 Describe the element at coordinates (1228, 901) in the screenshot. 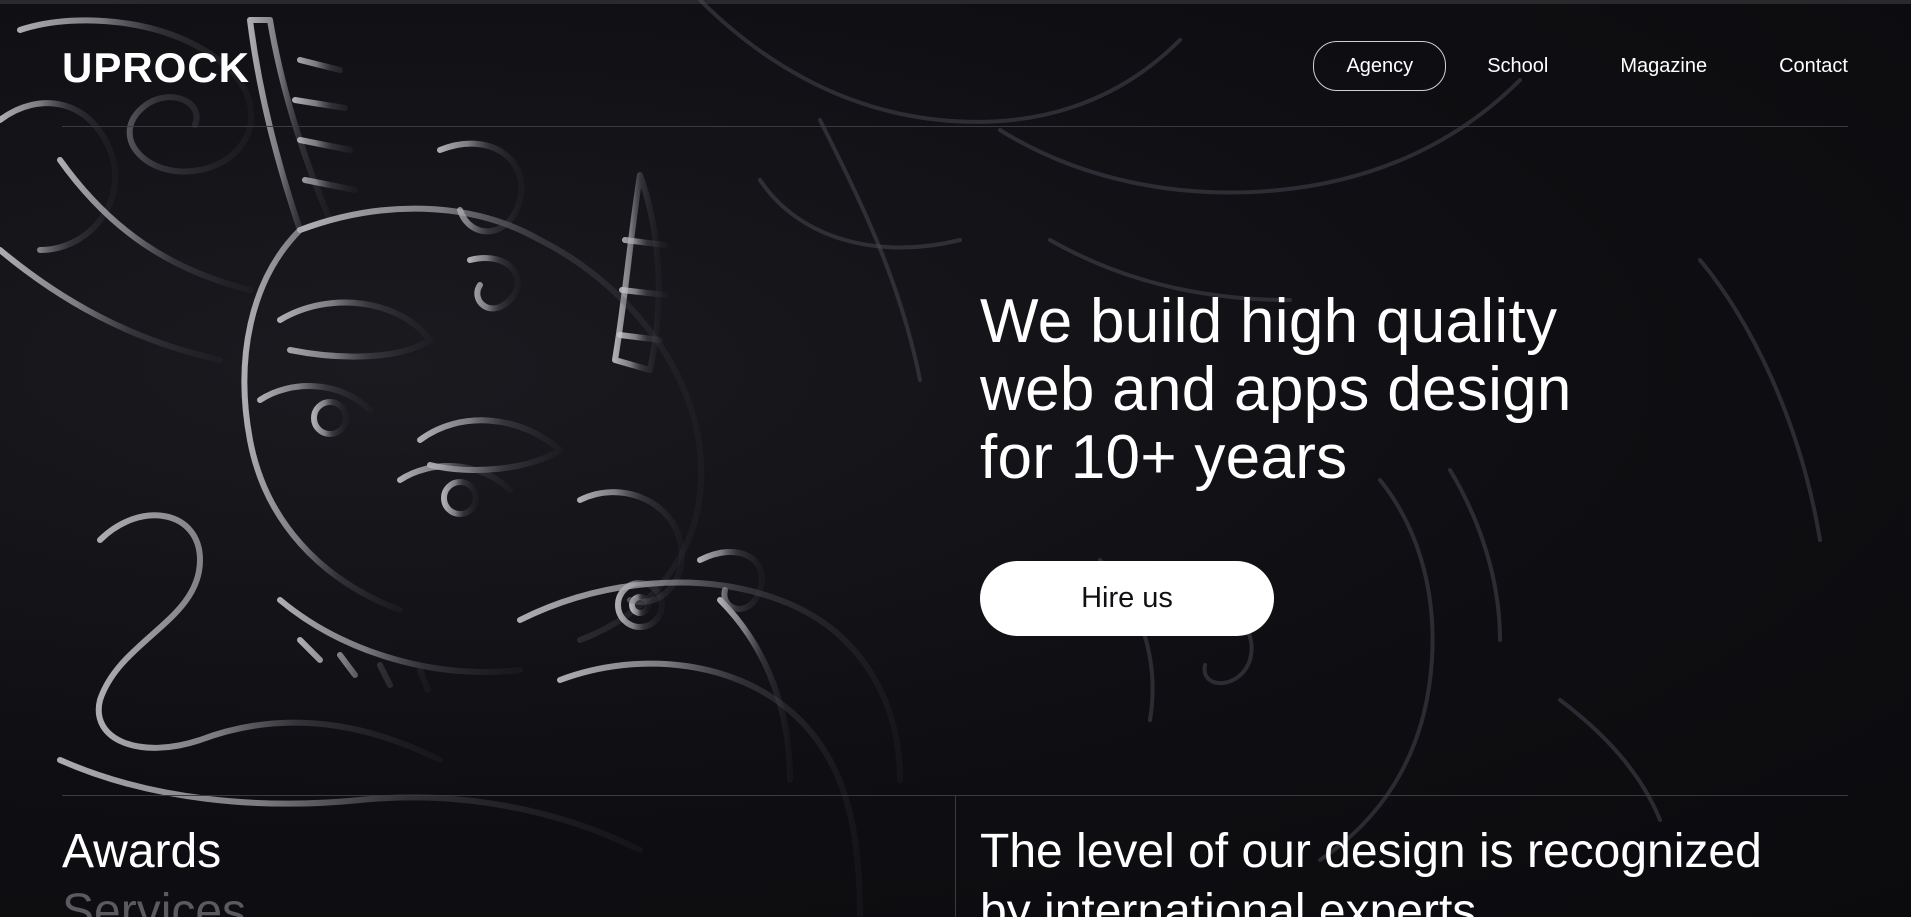

I see `section-heading-line: by international experts` at that location.